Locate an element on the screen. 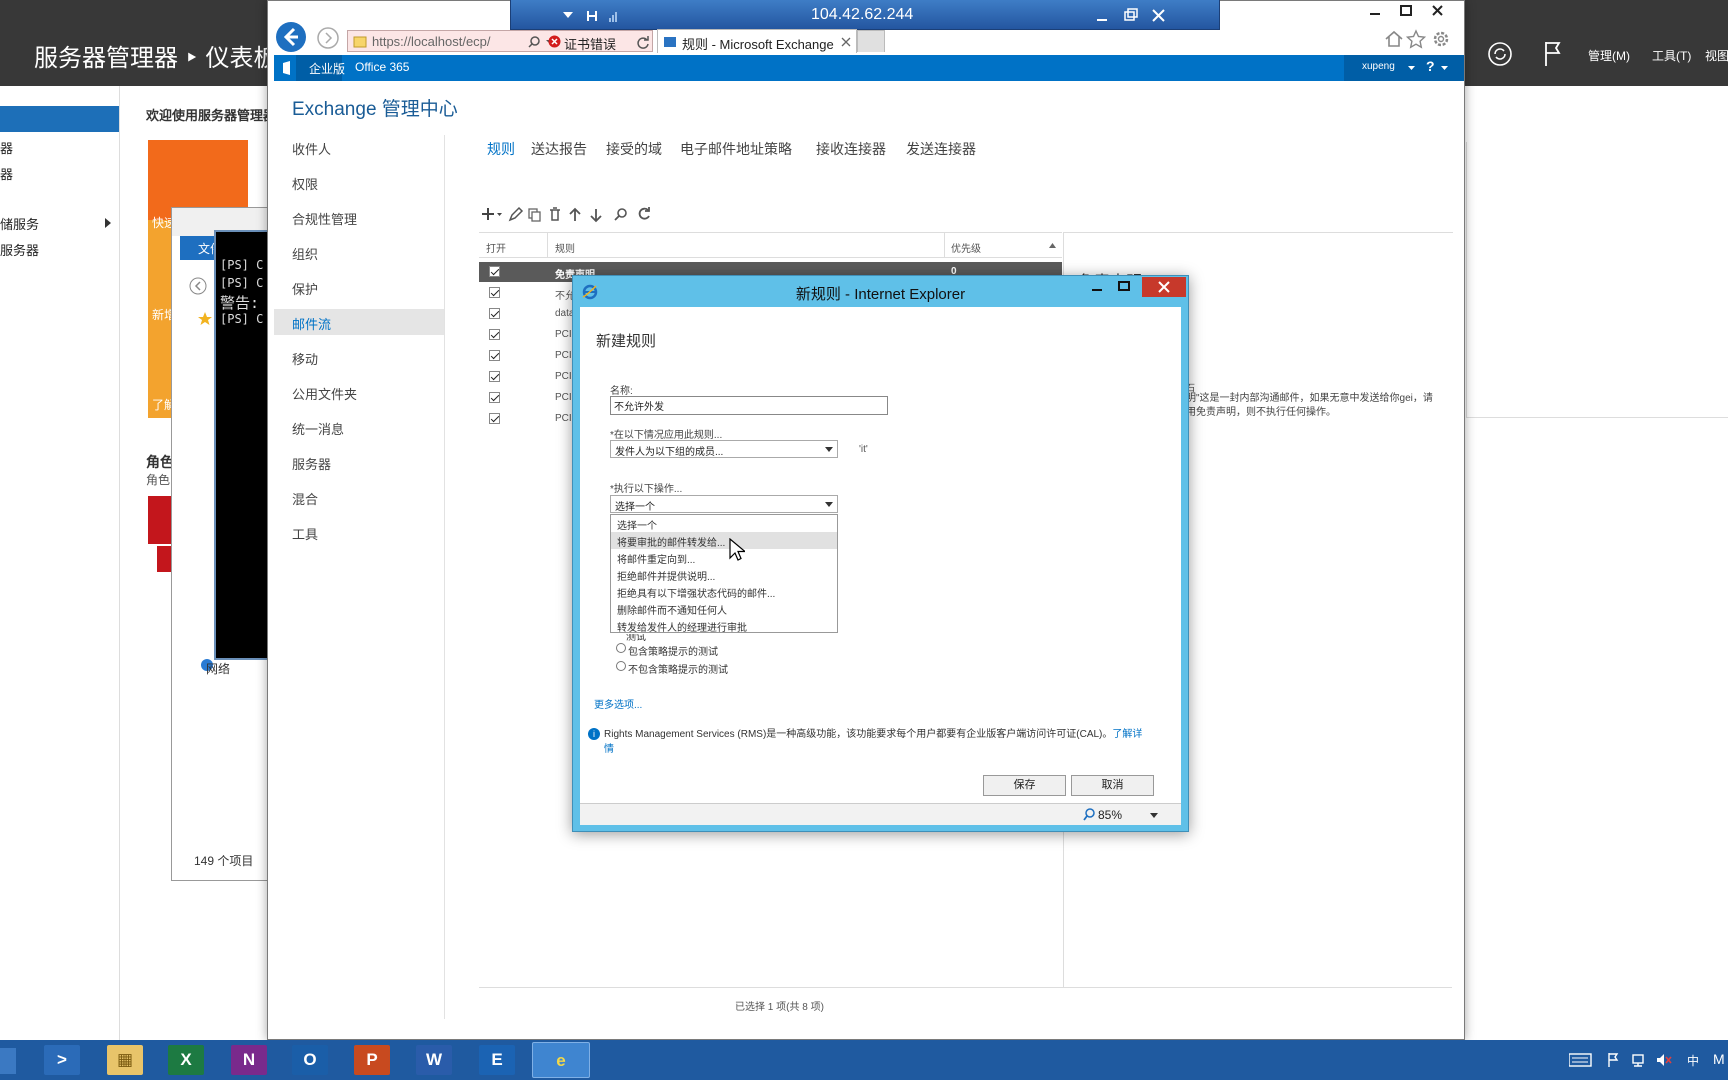  taskbar-file-explorer: ▦ is located at coordinates (125, 1060).